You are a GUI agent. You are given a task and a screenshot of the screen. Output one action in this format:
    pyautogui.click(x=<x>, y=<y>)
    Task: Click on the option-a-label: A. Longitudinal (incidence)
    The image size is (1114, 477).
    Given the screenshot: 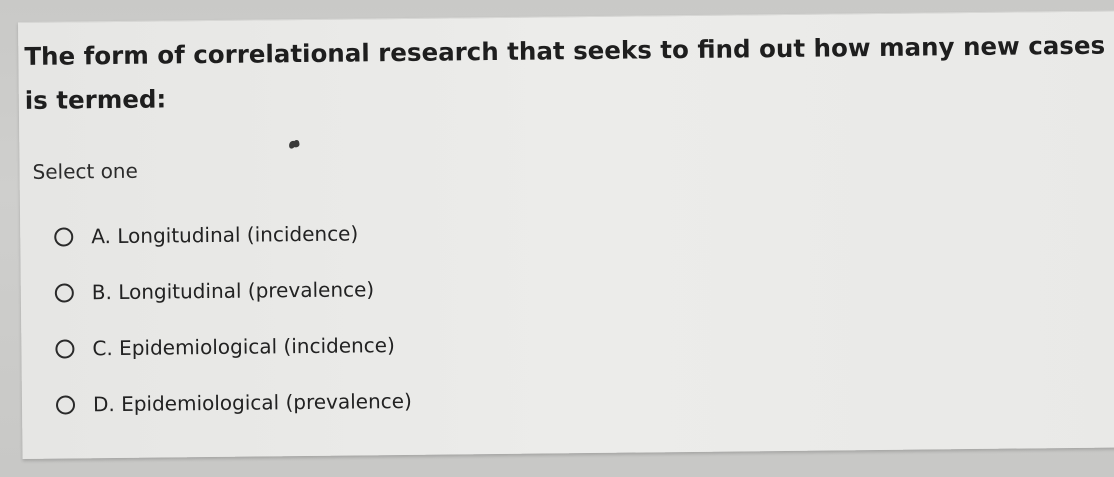 What is the action you would take?
    pyautogui.click(x=224, y=234)
    